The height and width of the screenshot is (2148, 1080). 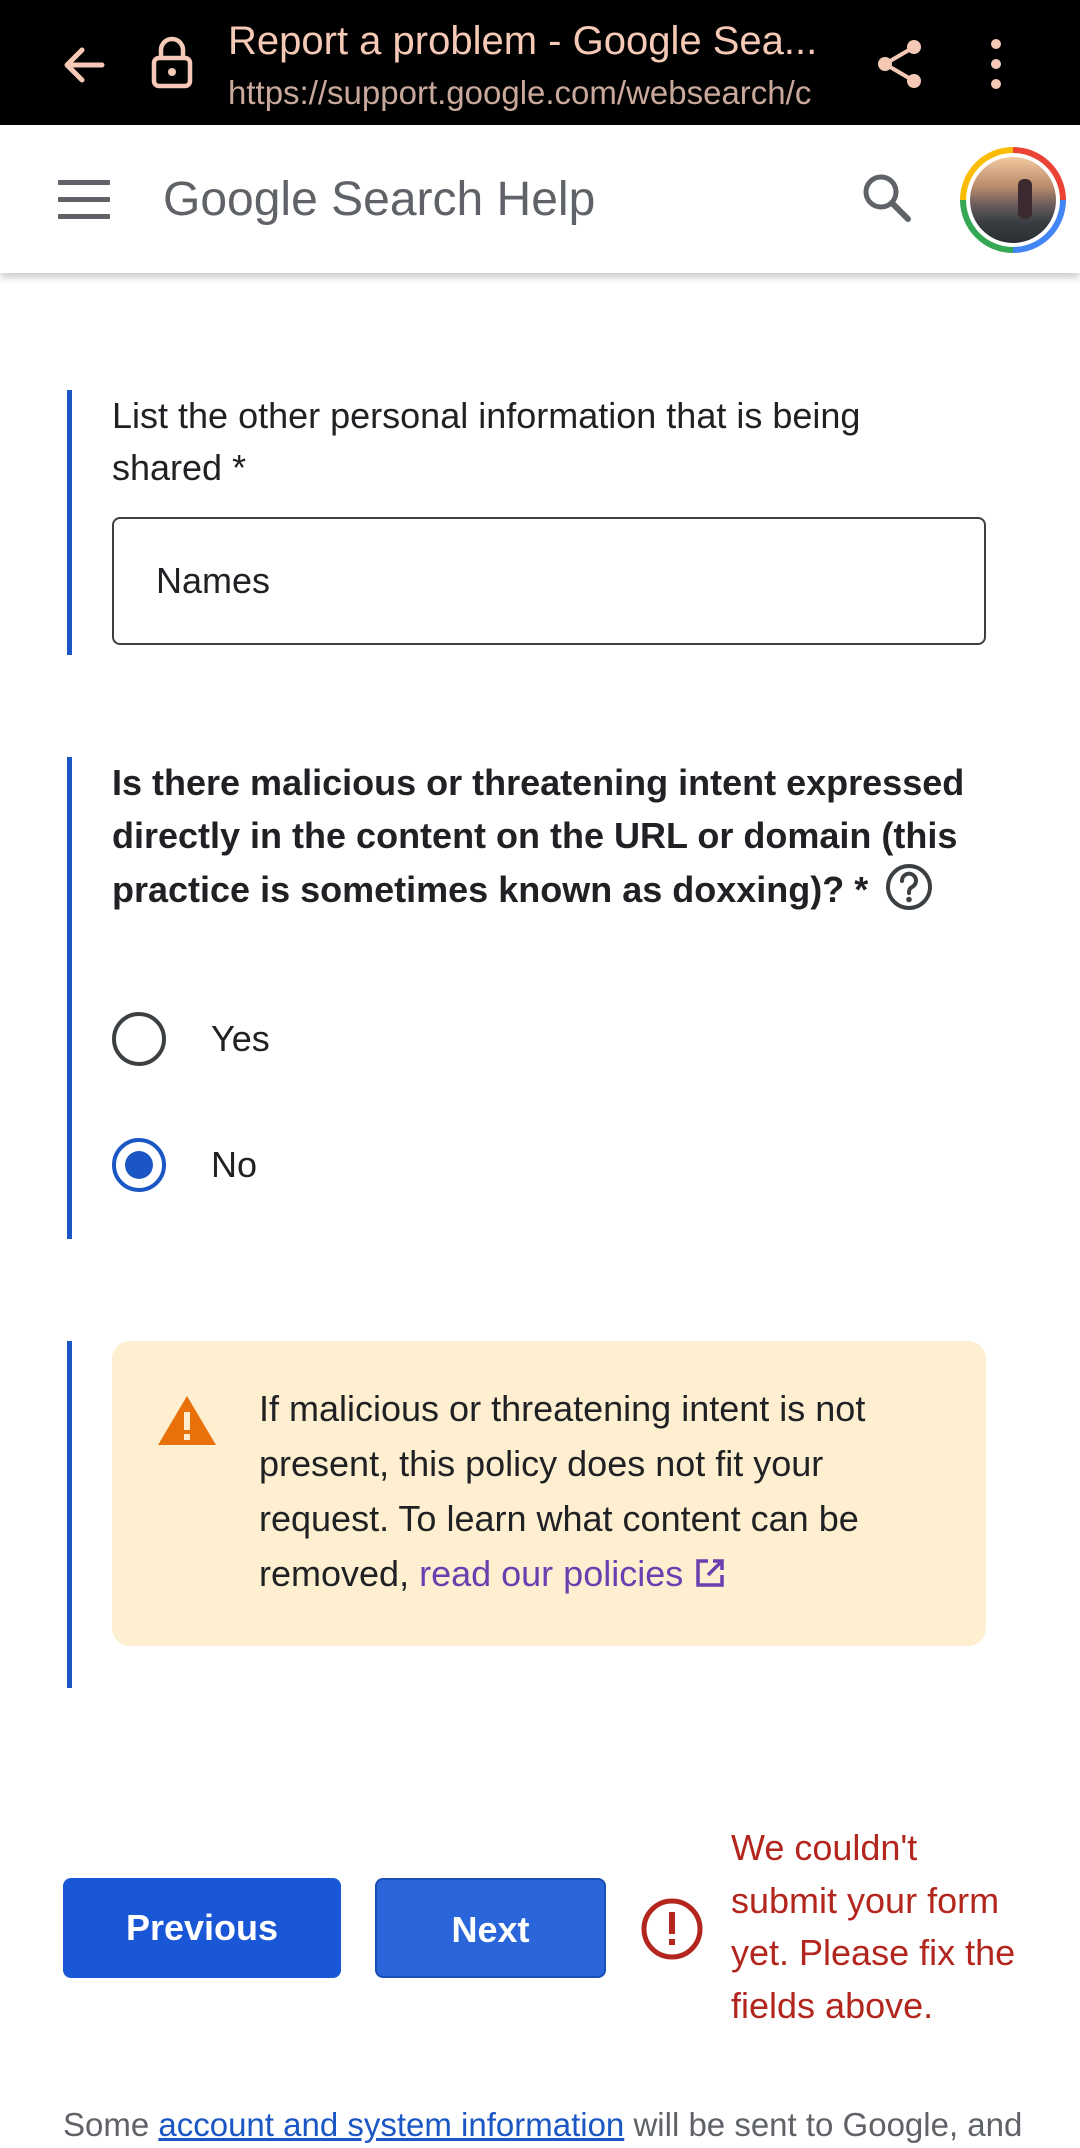 What do you see at coordinates (362, 1040) in the screenshot?
I see `option-yes: Yes` at bounding box center [362, 1040].